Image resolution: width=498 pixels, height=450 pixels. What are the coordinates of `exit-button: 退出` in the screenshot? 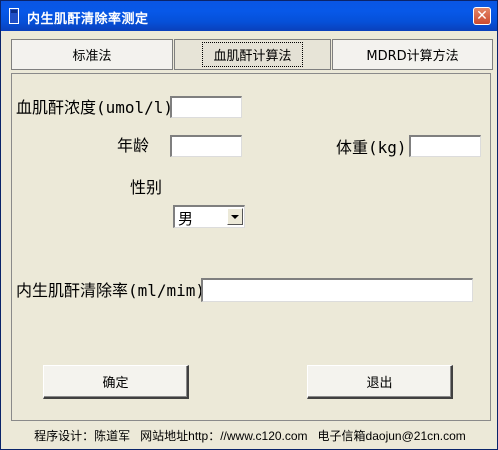 It's located at (380, 382).